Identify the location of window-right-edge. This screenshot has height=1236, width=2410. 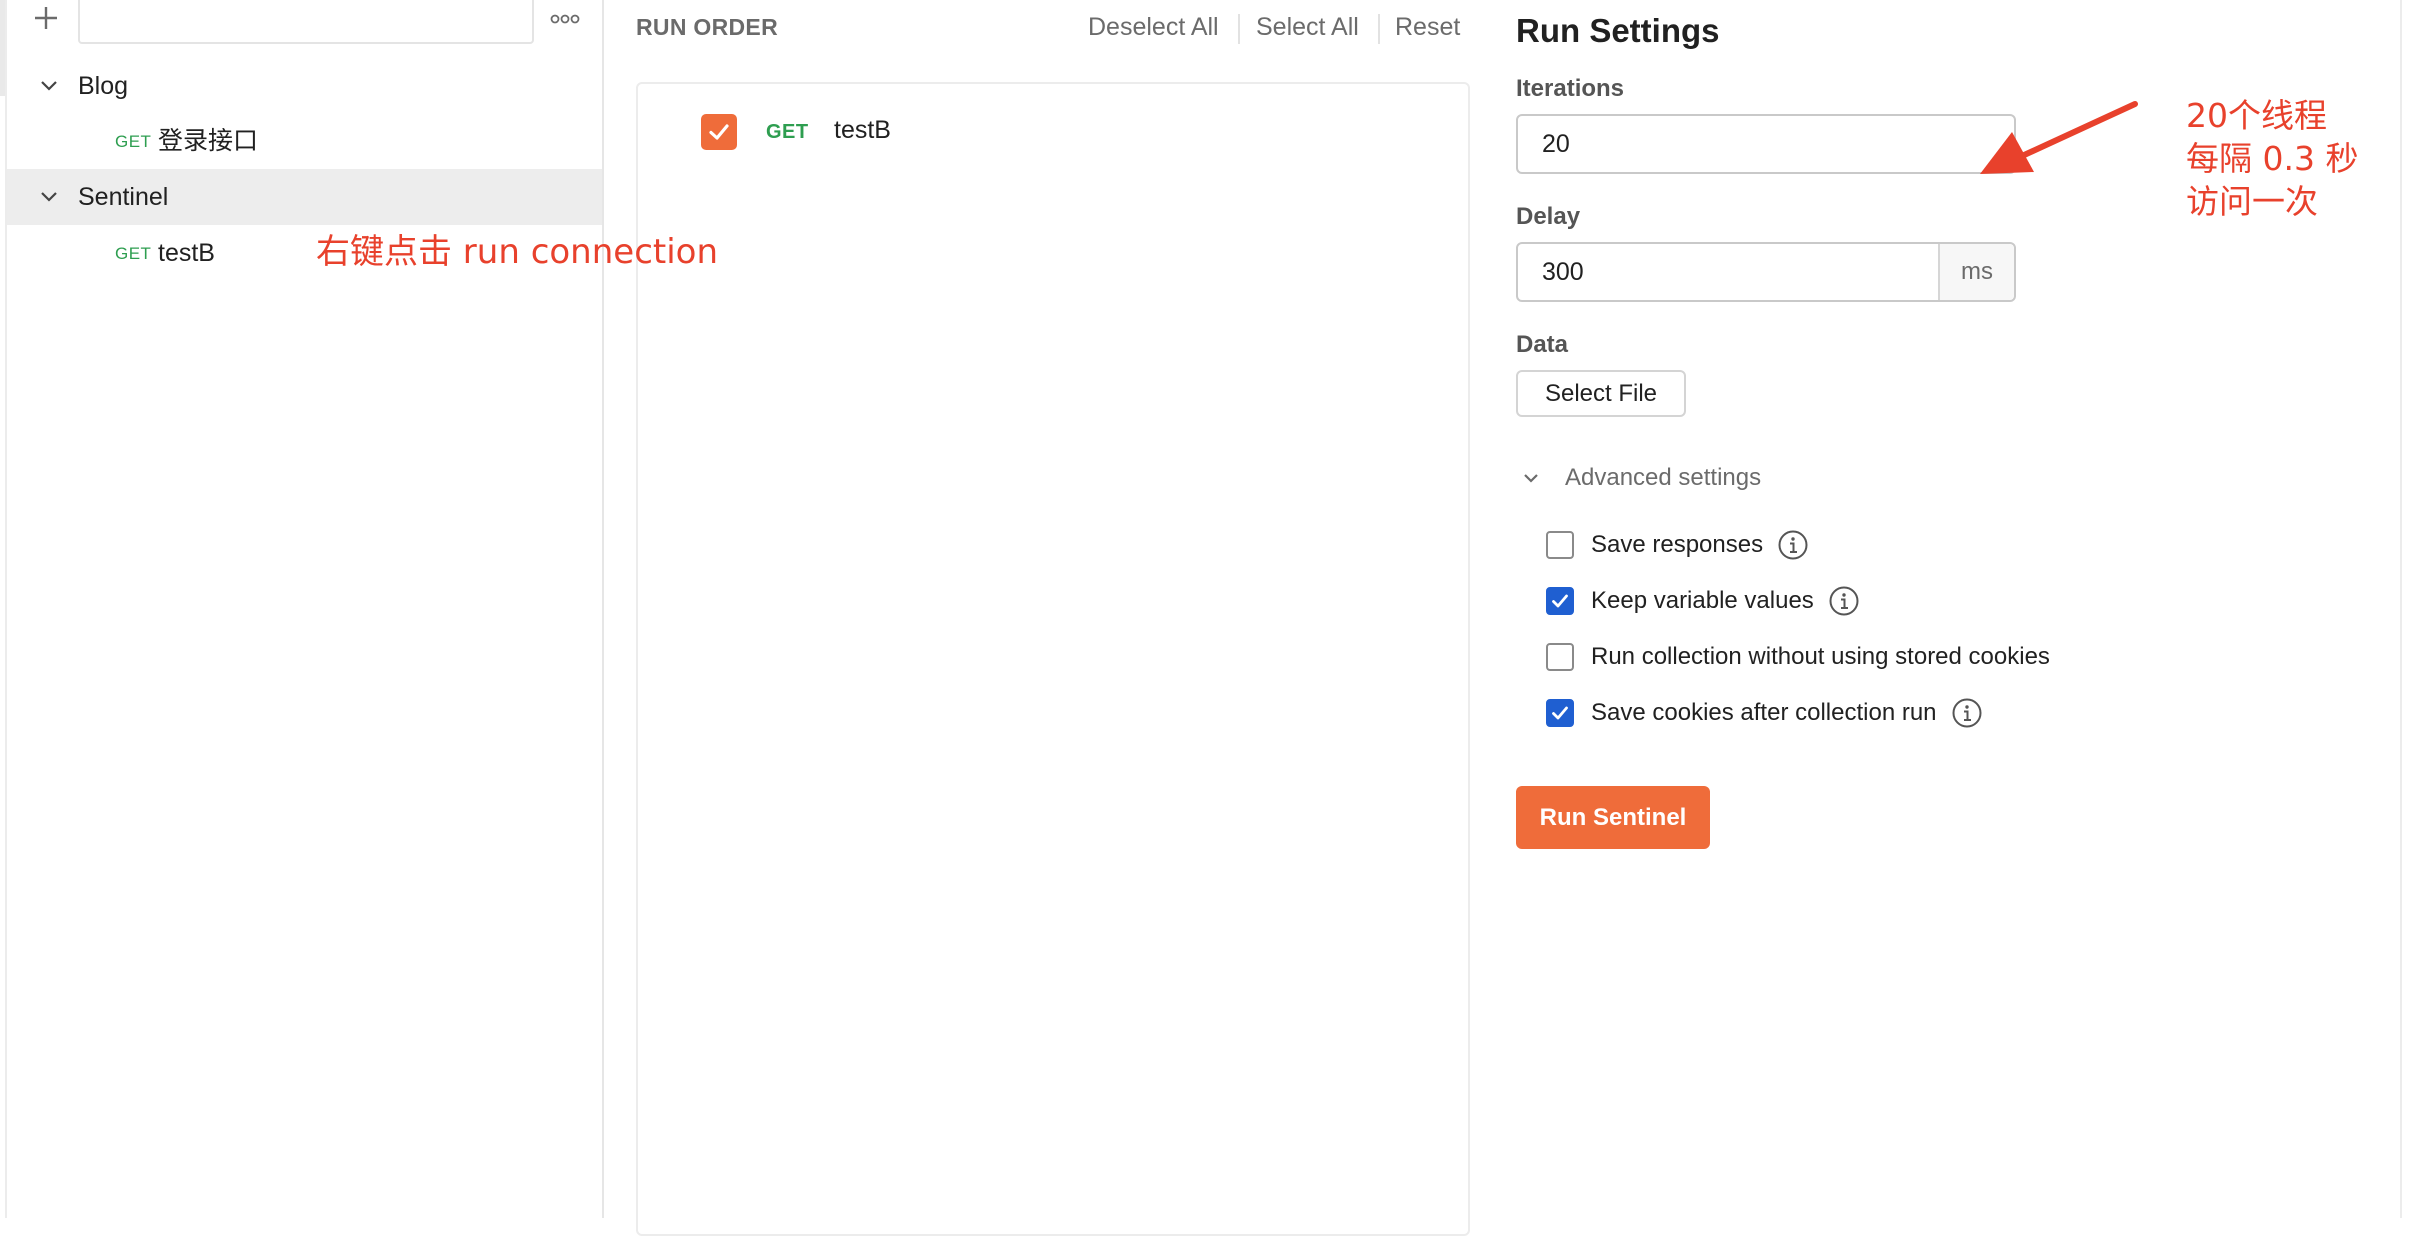
(2401, 609).